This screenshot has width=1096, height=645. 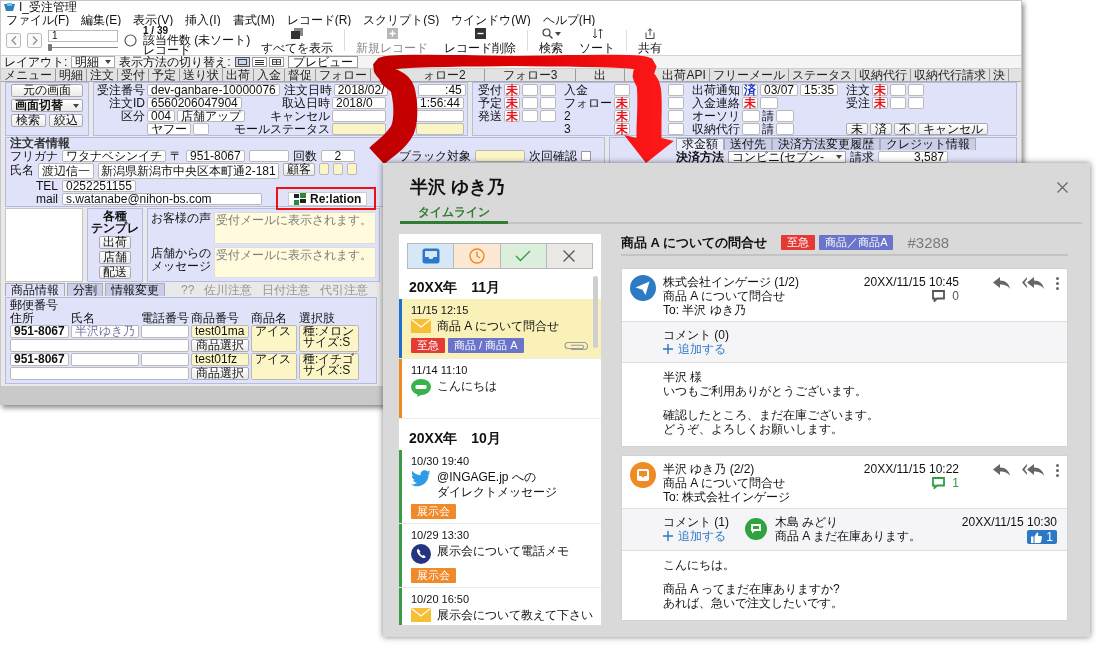 What do you see at coordinates (569, 20) in the screenshot?
I see `menu-item: ヘルプ(H)` at bounding box center [569, 20].